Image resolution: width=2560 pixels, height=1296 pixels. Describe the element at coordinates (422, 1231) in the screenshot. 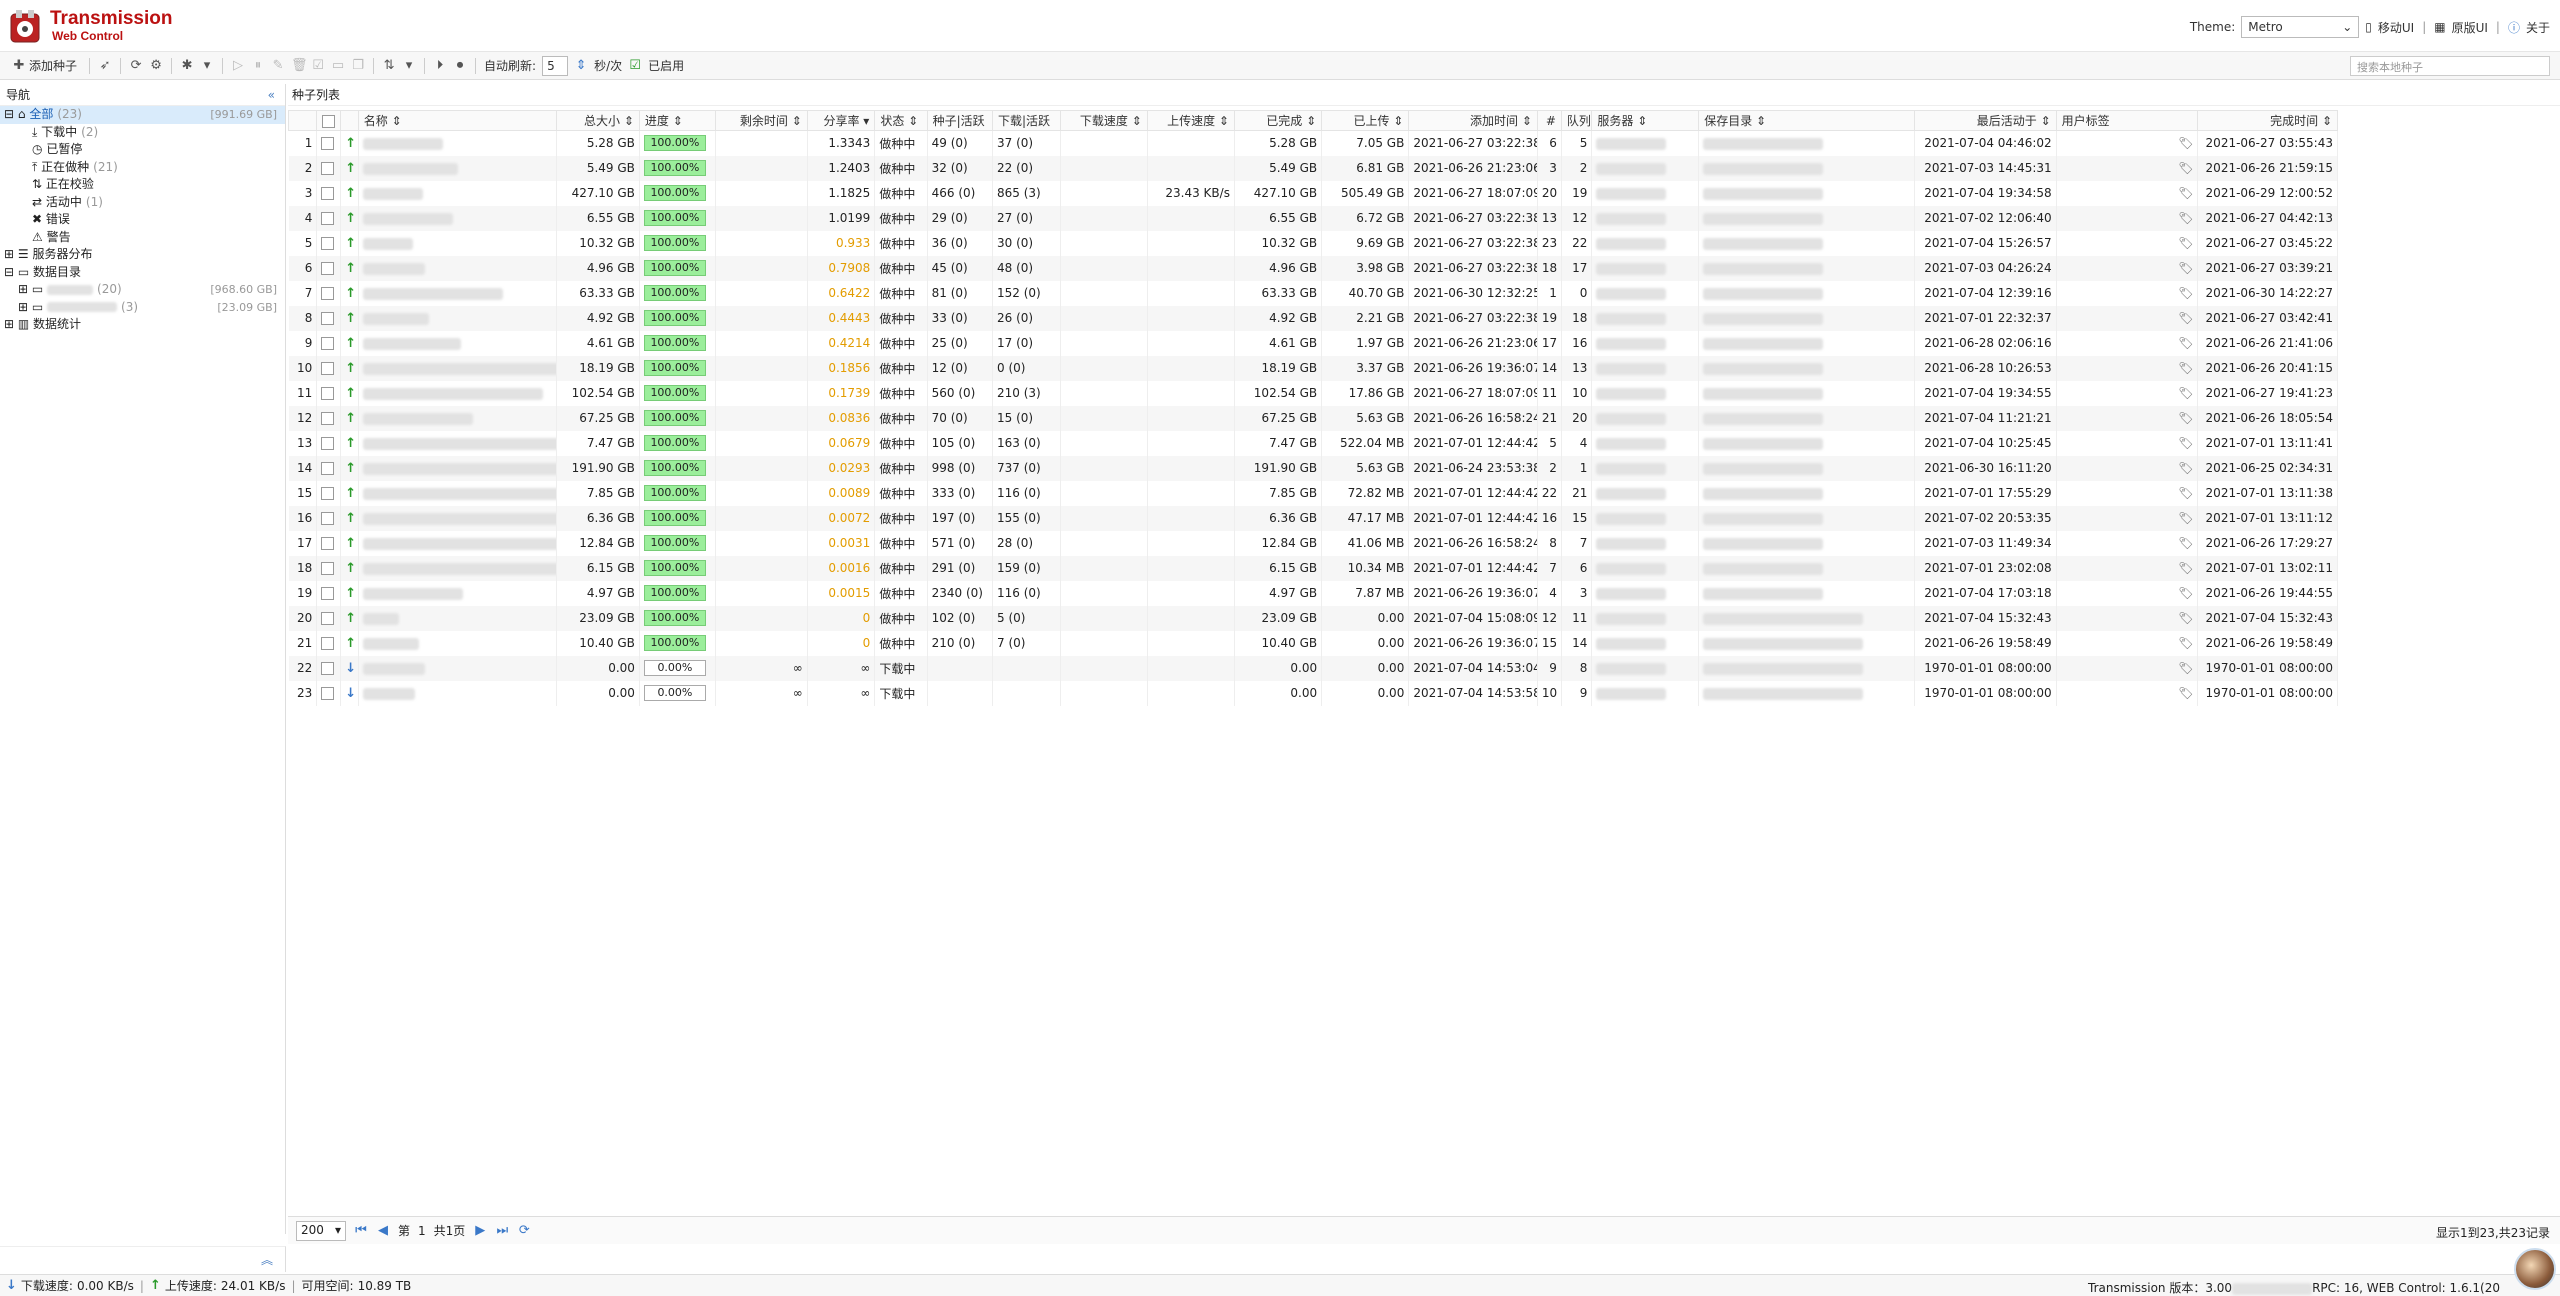

I see `page-number-input: 1` at that location.